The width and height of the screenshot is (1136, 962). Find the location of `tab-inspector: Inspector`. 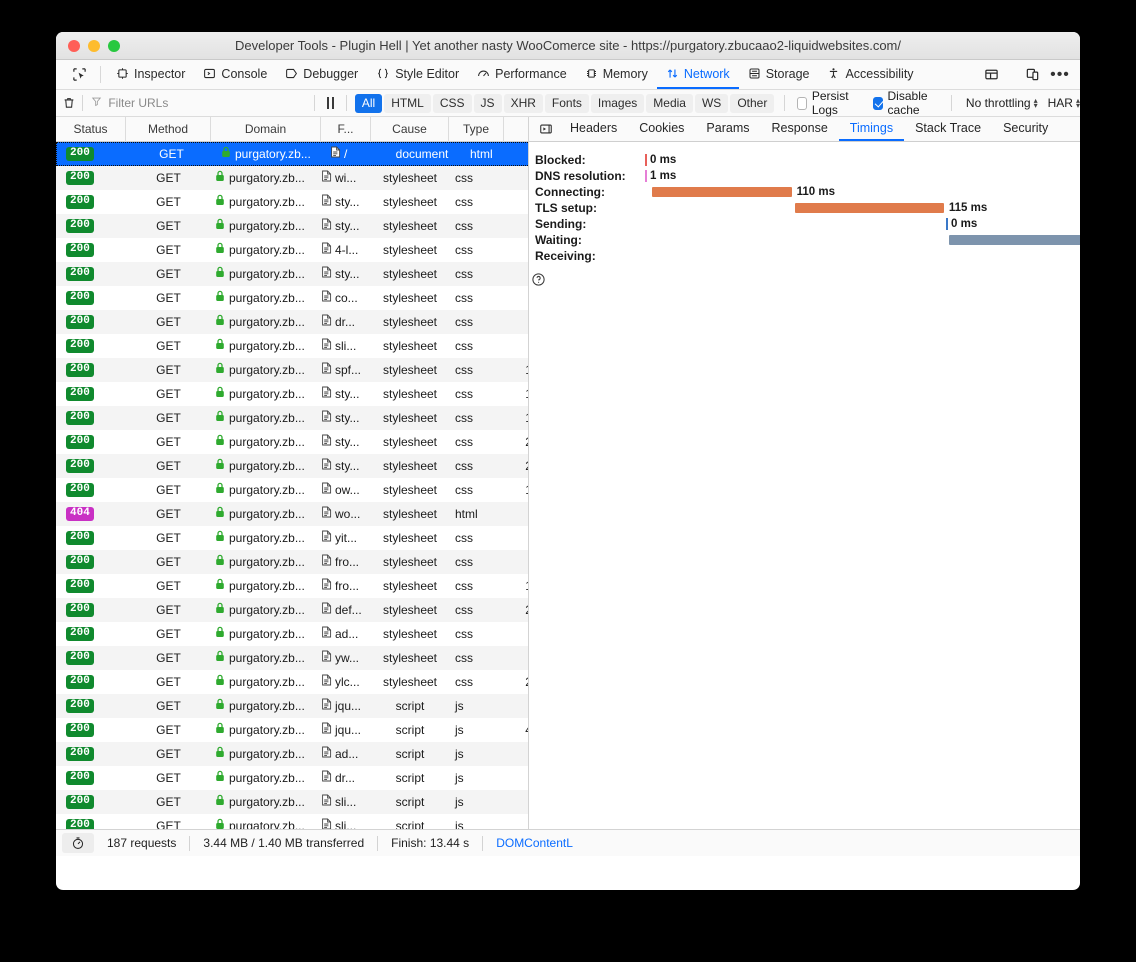

tab-inspector: Inspector is located at coordinates (150, 74).